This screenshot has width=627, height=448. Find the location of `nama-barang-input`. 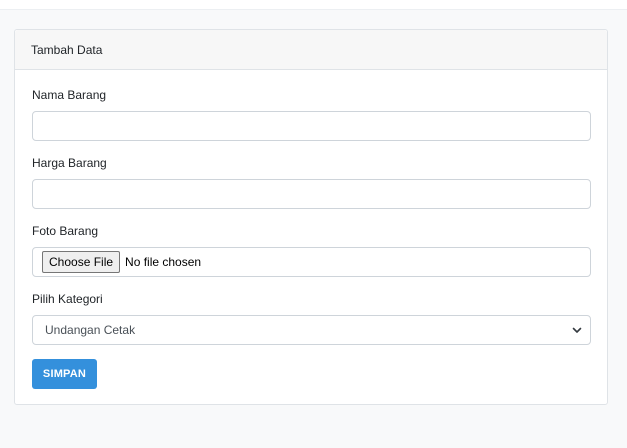

nama-barang-input is located at coordinates (311, 126).